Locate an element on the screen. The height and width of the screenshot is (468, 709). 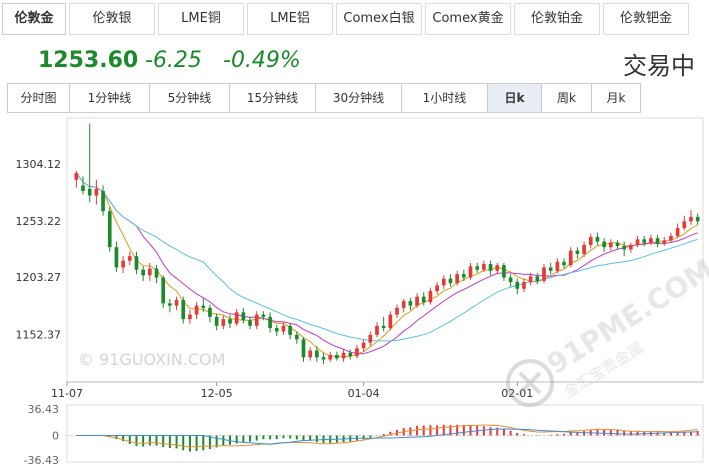
period-0: 分时图 is located at coordinates (38, 98).